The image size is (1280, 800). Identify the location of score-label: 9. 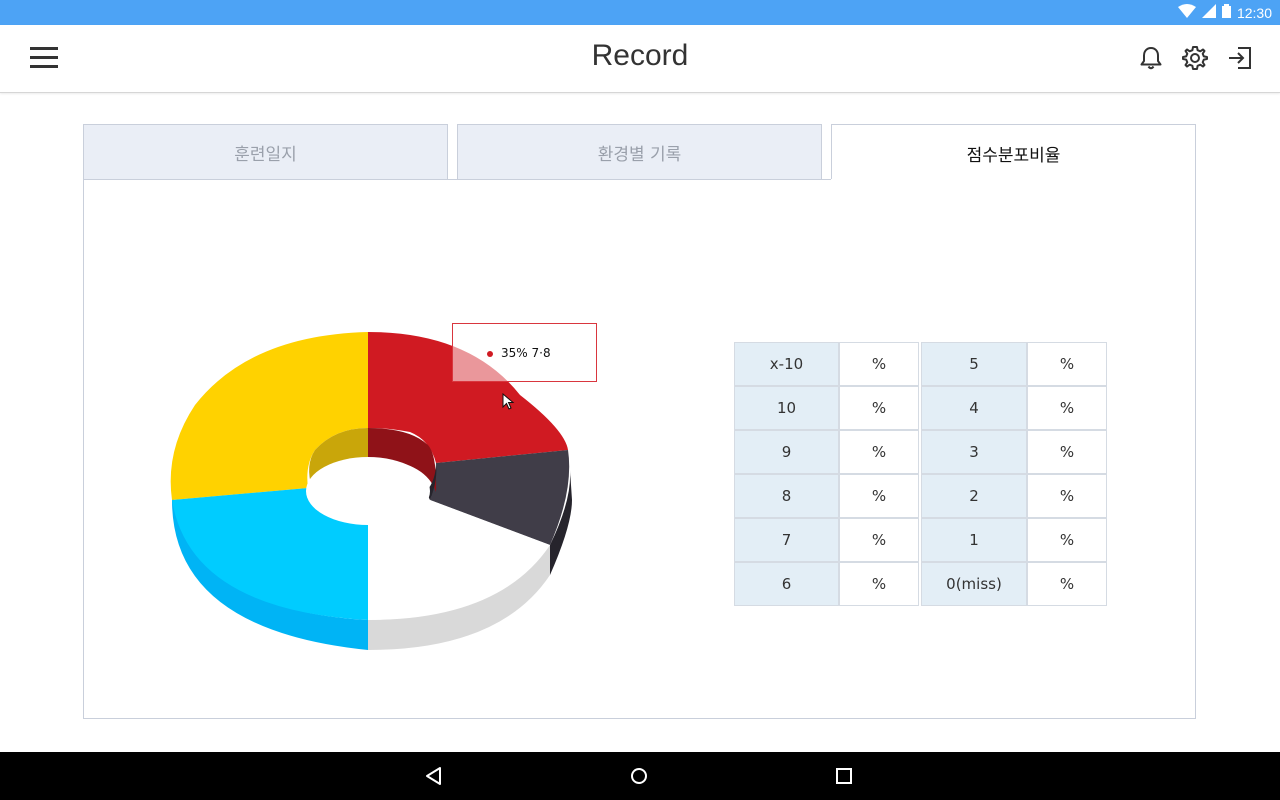
(786, 452).